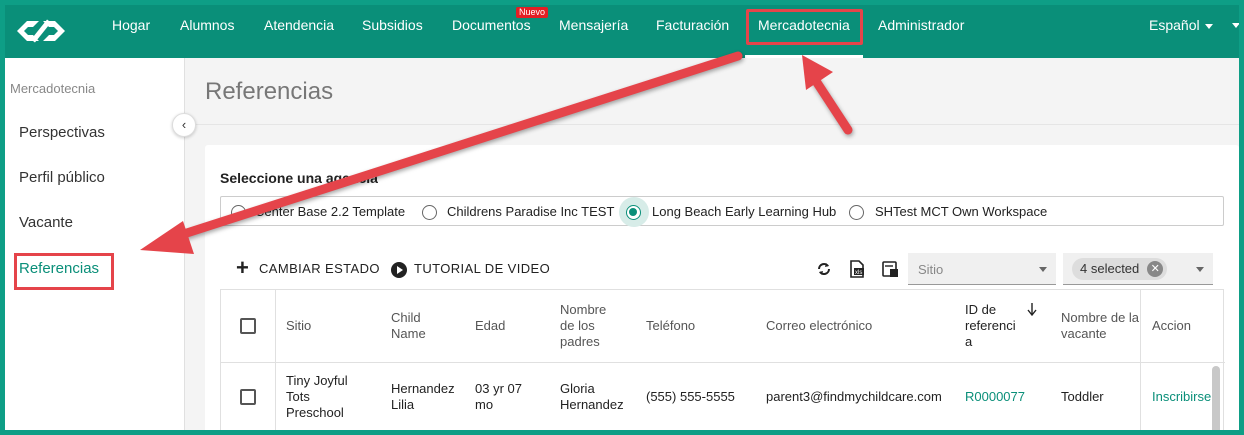 The image size is (1244, 435). What do you see at coordinates (482, 268) in the screenshot?
I see `video-tutorial-button: TUTORIAL DE VIDEO` at bounding box center [482, 268].